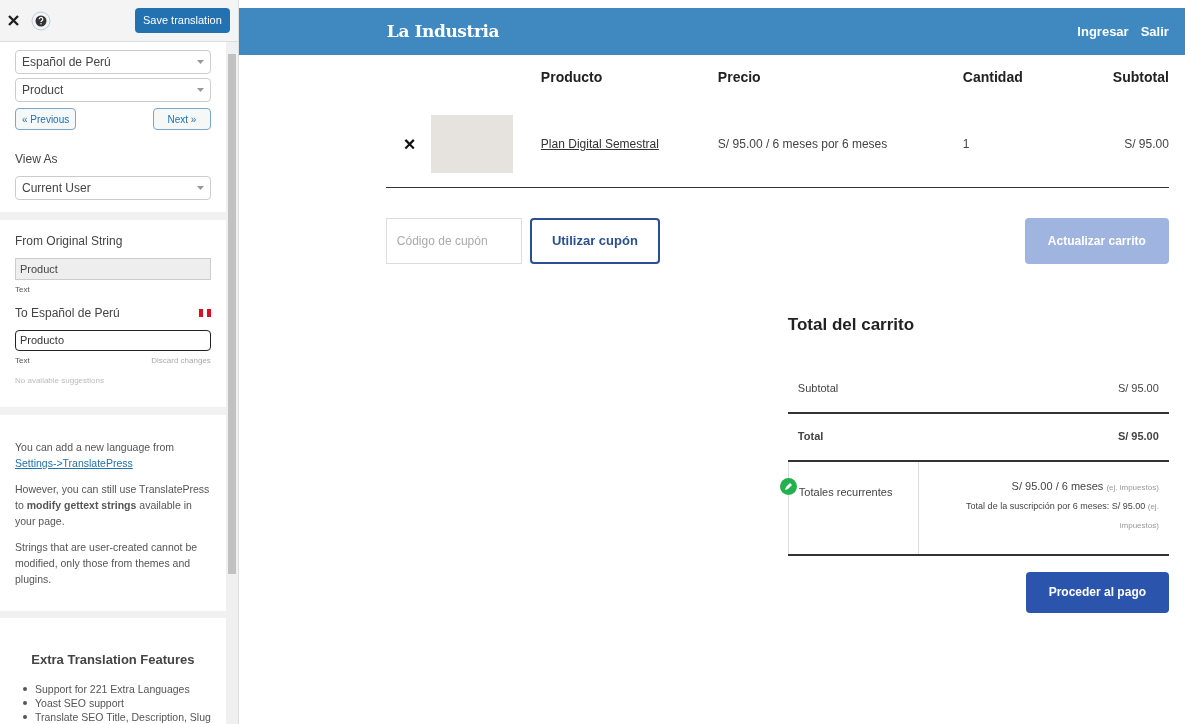 The width and height of the screenshot is (1185, 724). Describe the element at coordinates (453, 241) in the screenshot. I see `coupon-field: Código de cupón` at that location.